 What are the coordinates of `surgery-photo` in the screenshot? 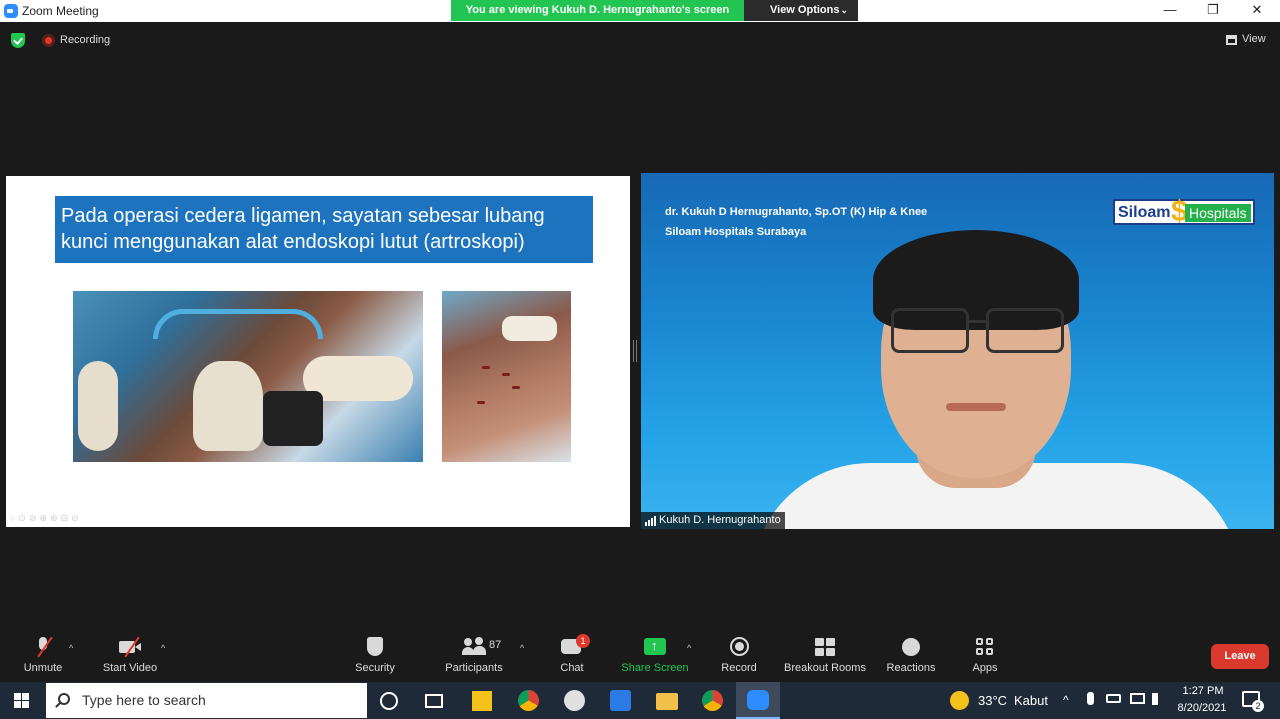 It's located at (248, 376).